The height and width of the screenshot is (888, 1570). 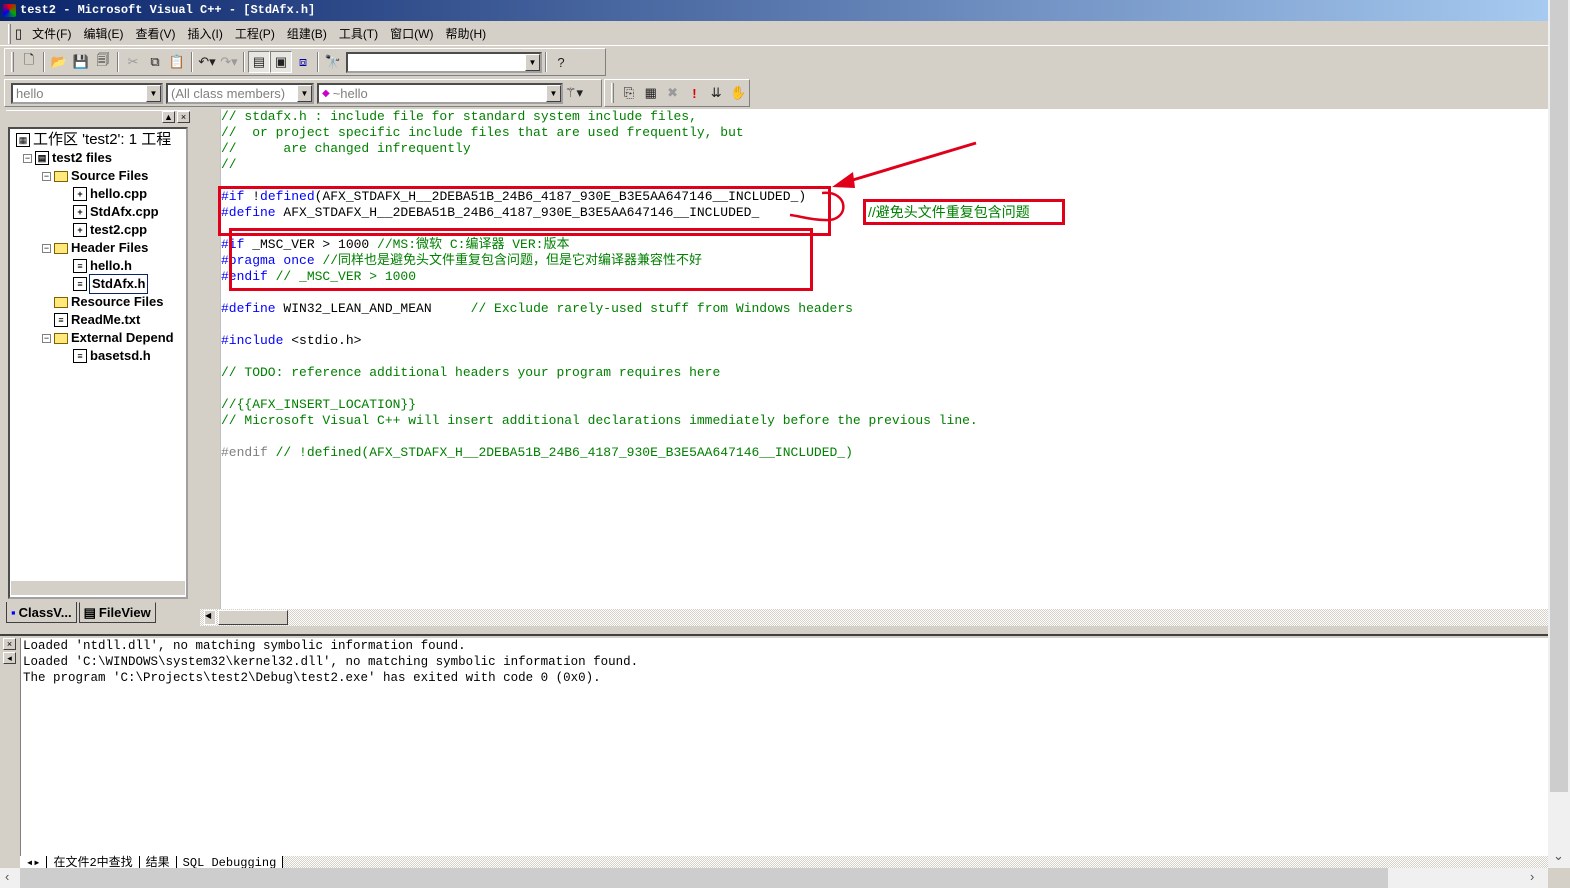 I want to click on dock-icon: ◂, so click(x=9, y=658).